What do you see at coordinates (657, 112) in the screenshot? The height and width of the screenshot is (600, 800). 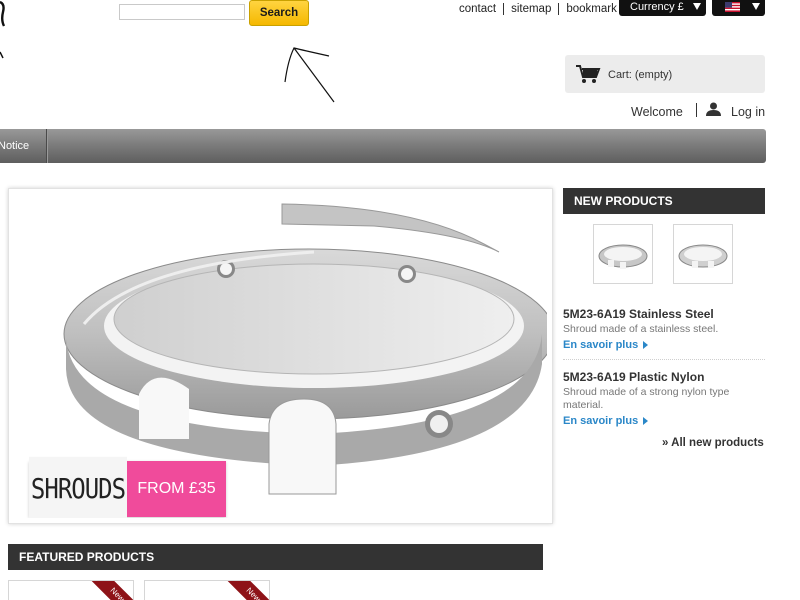 I see `welcome-text: Welcome` at bounding box center [657, 112].